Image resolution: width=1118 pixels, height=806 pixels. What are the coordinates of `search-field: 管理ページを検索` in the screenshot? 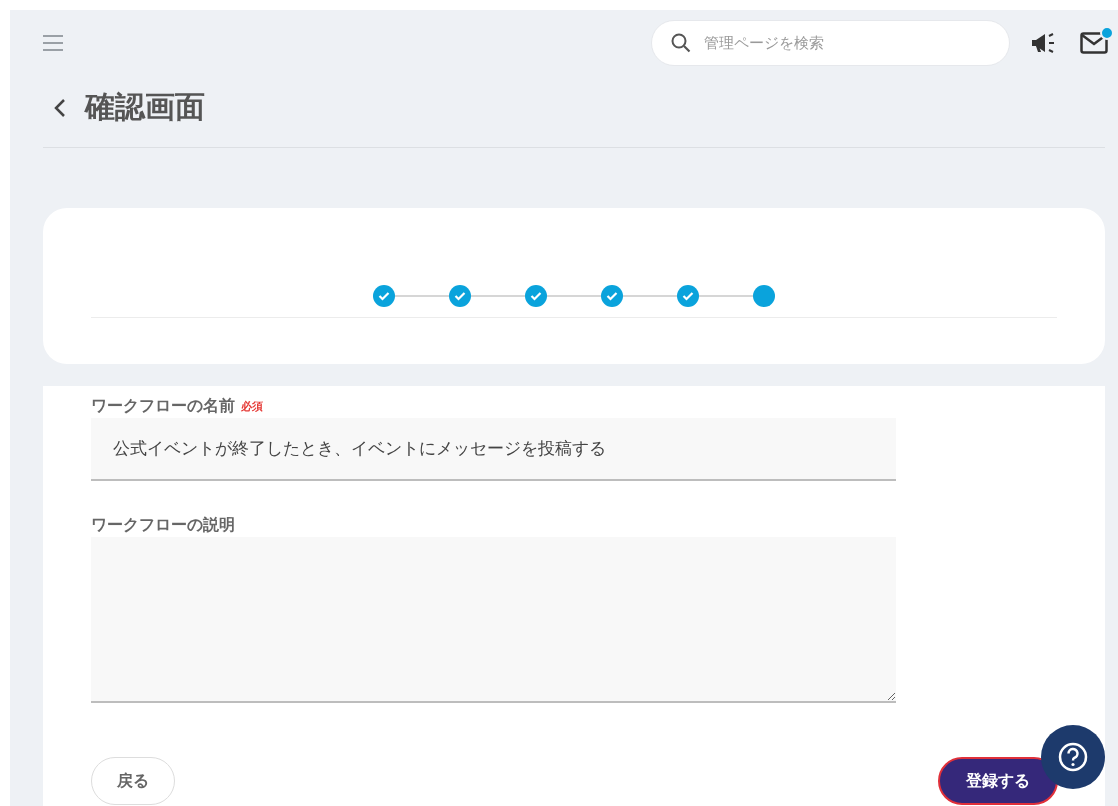 It's located at (830, 43).